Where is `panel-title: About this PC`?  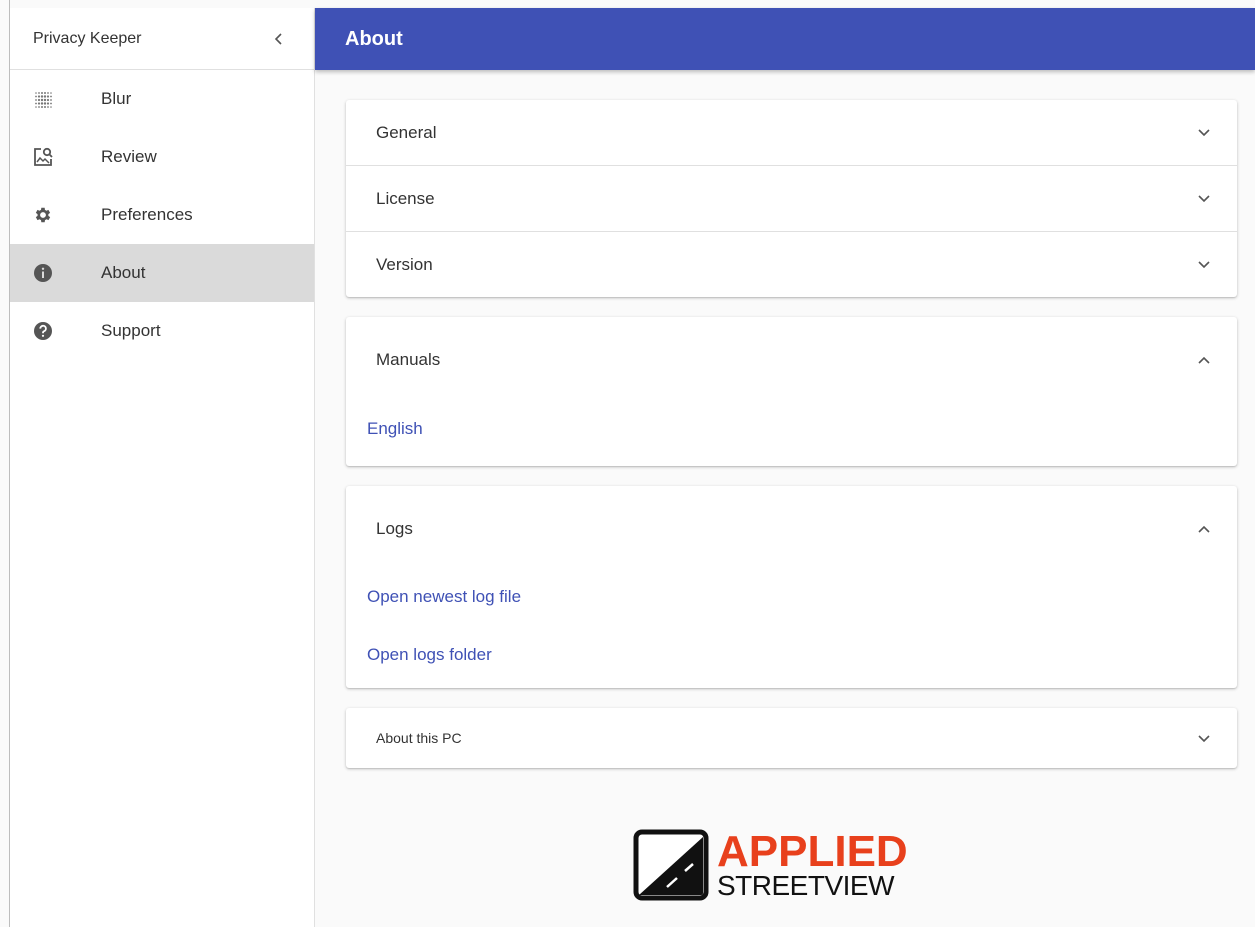
panel-title: About this PC is located at coordinates (419, 738).